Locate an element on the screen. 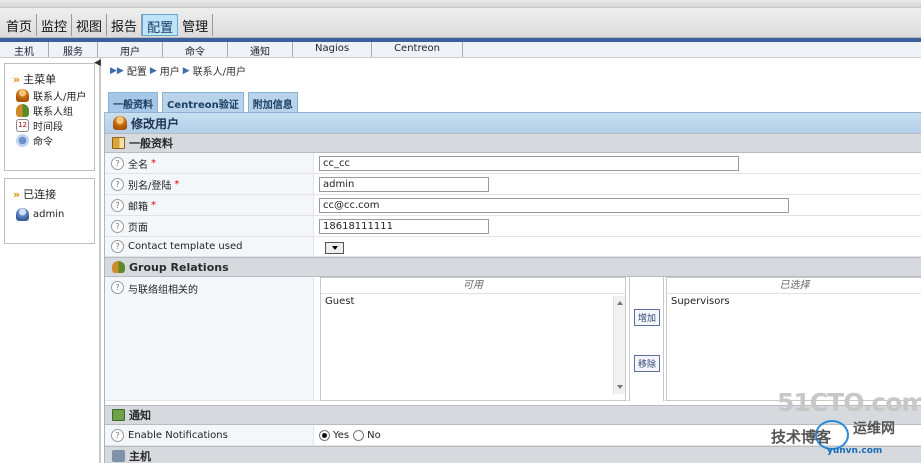 This screenshot has width=921, height=463. sidebar-item-label: 联系人组 is located at coordinates (53, 112).